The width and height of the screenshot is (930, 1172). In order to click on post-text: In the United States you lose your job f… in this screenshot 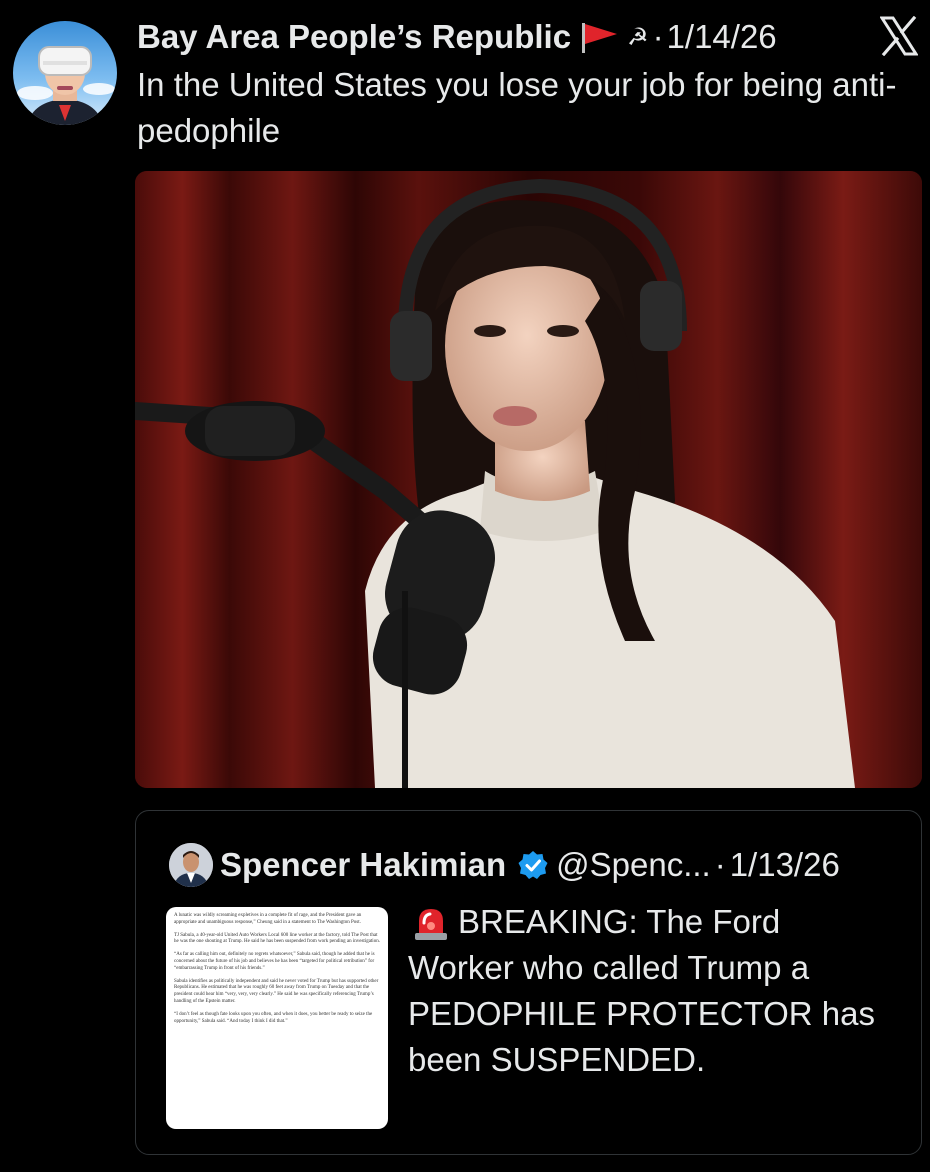, I will do `click(517, 107)`.